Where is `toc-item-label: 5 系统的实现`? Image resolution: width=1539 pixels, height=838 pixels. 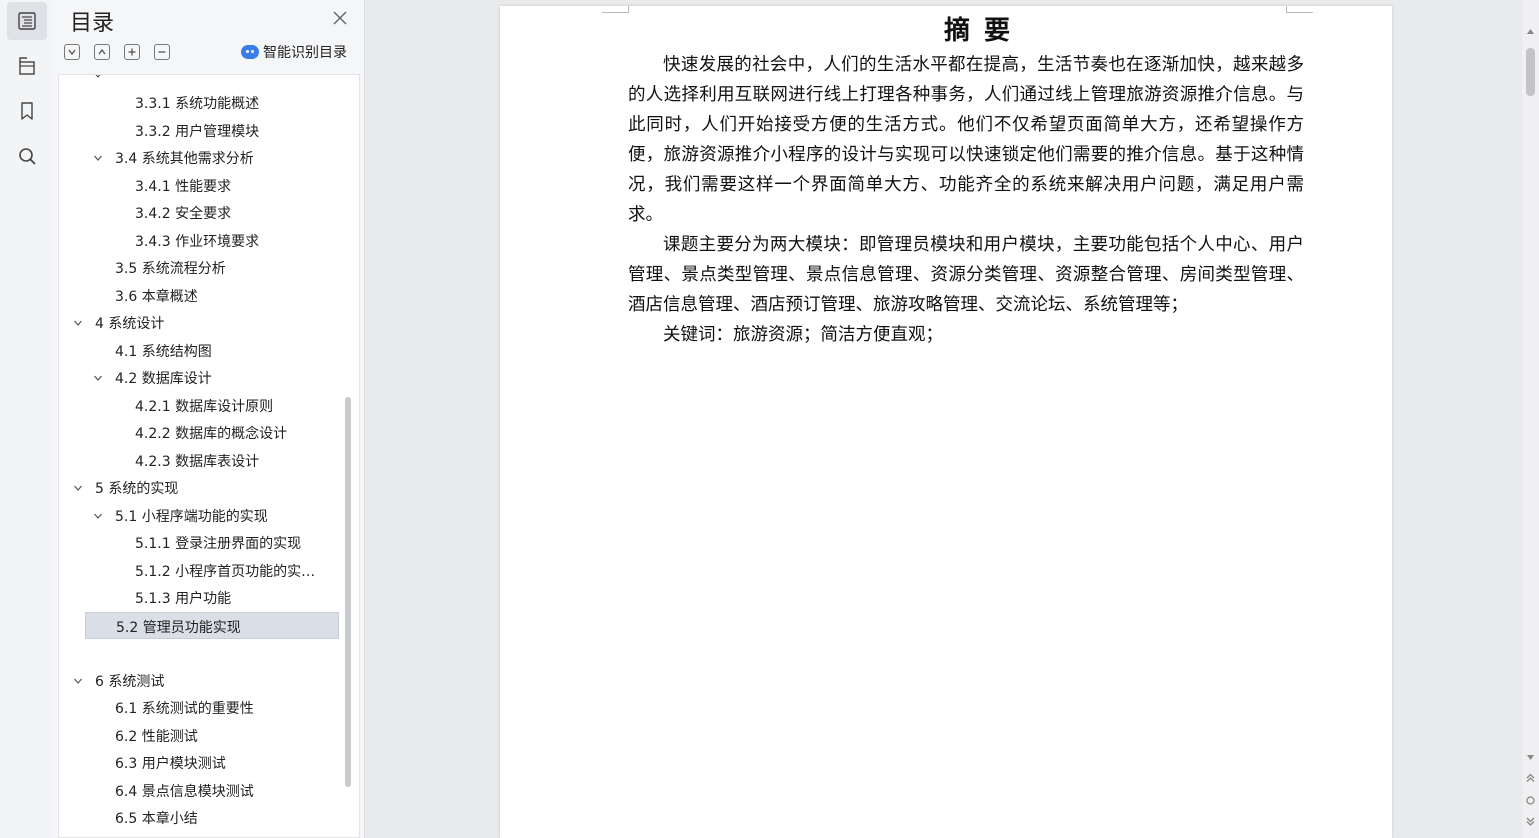
toc-item-label: 5 系统的实现 is located at coordinates (137, 489).